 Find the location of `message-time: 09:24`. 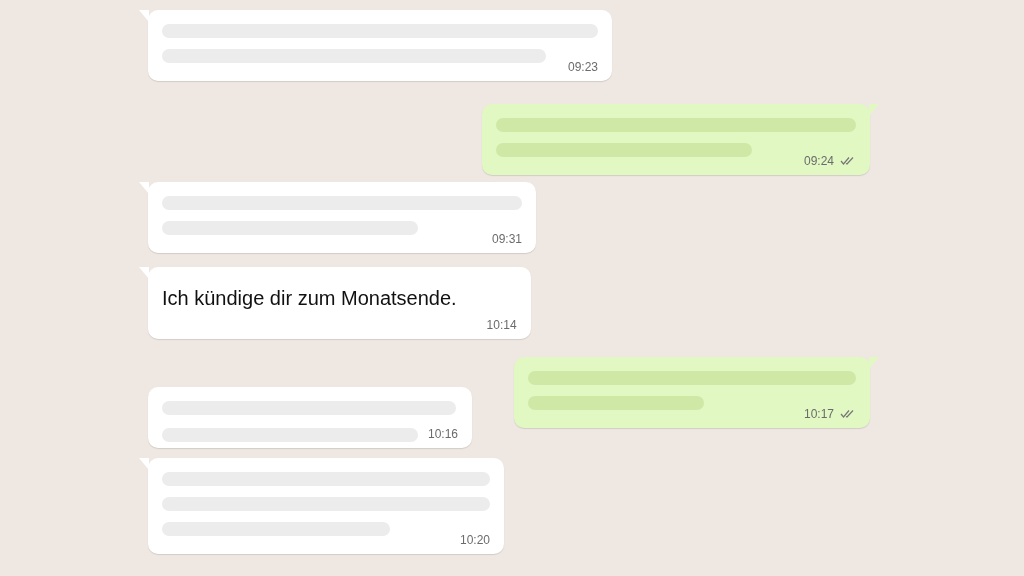

message-time: 09:24 is located at coordinates (818, 161).